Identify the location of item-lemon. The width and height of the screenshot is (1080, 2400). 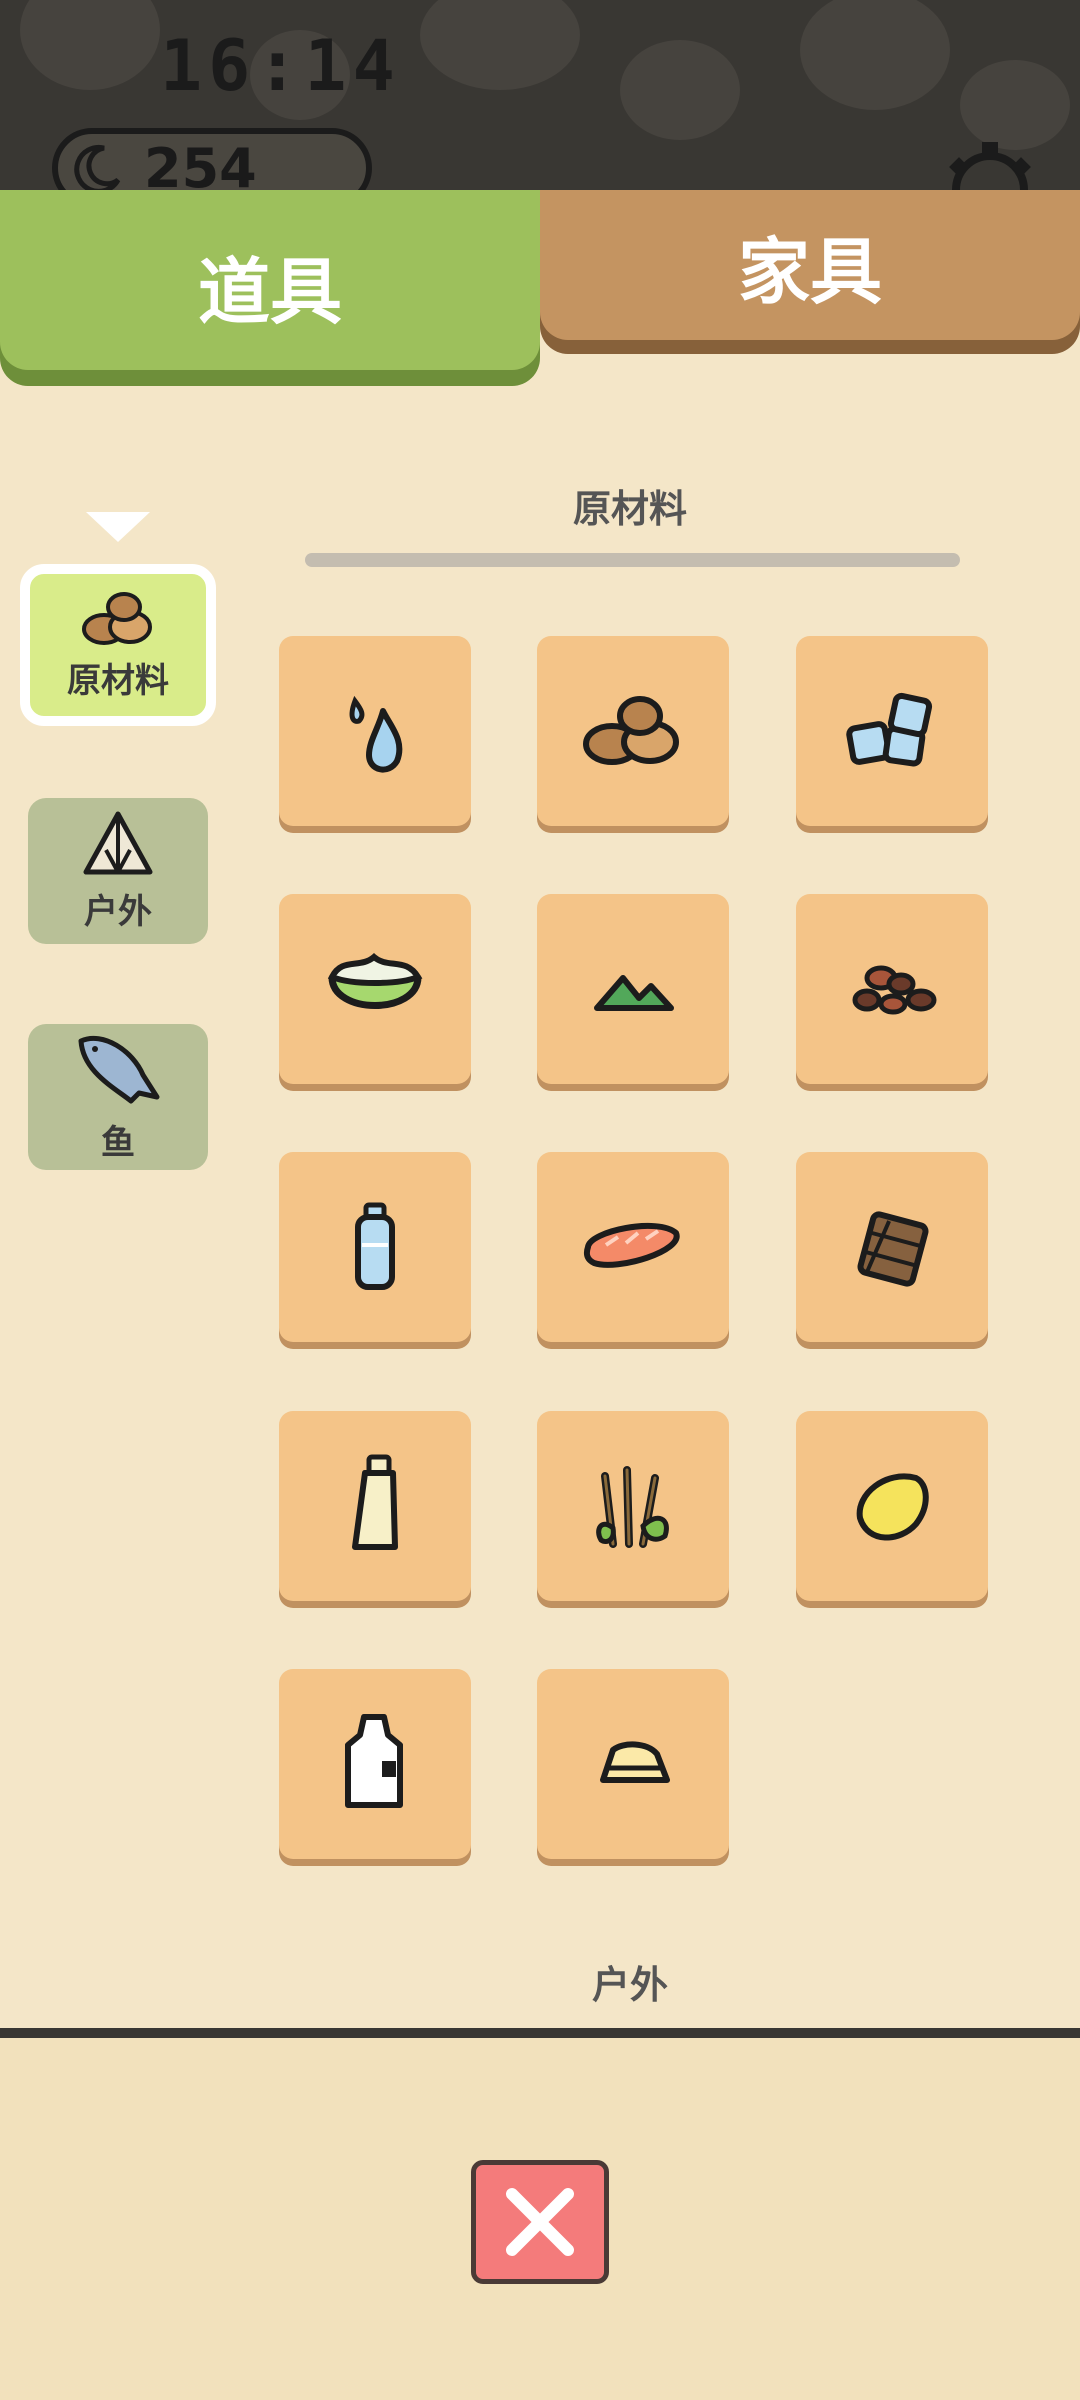
(892, 1506).